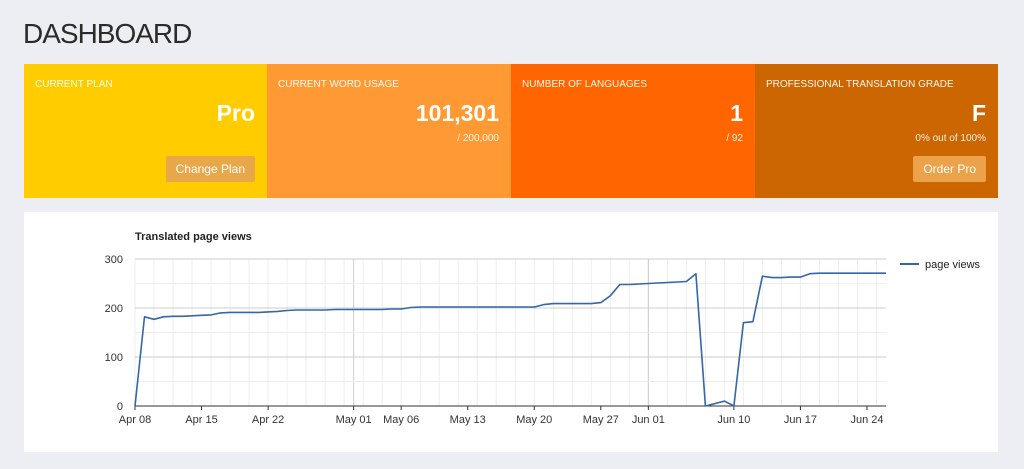 This screenshot has width=1024, height=469. Describe the element at coordinates (235, 113) in the screenshot. I see `card-value: Pro` at that location.